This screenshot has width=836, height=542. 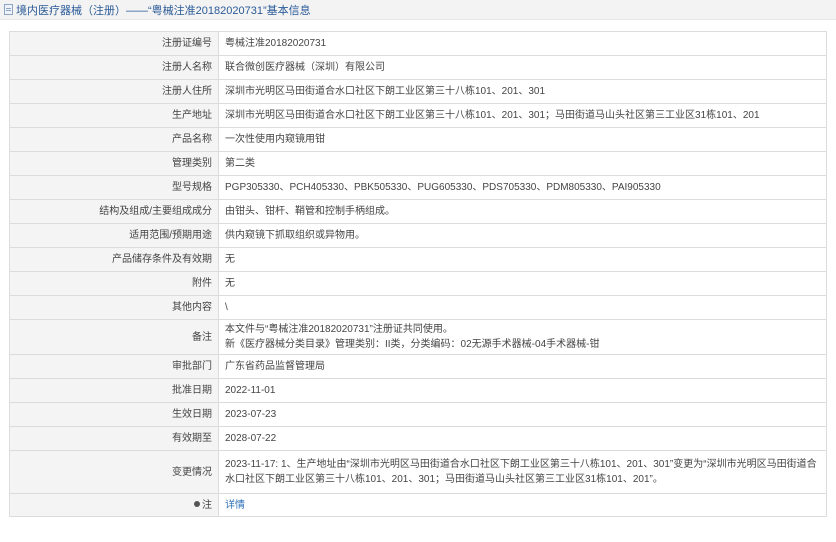 What do you see at coordinates (114, 163) in the screenshot?
I see `category-label: 管理类别` at bounding box center [114, 163].